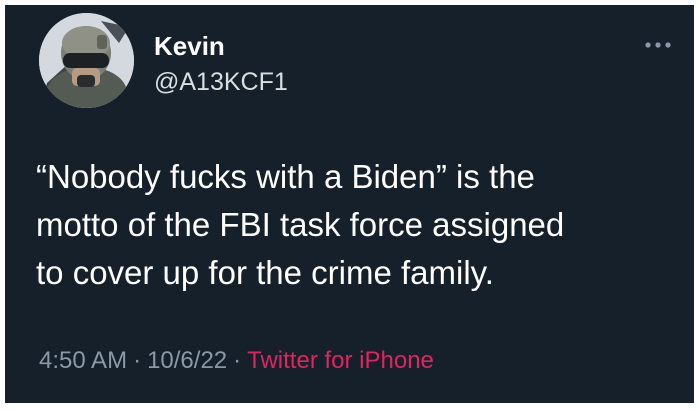 This screenshot has width=700, height=410. Describe the element at coordinates (340, 360) in the screenshot. I see `tweet-source-link: Twitter for iPhone` at that location.